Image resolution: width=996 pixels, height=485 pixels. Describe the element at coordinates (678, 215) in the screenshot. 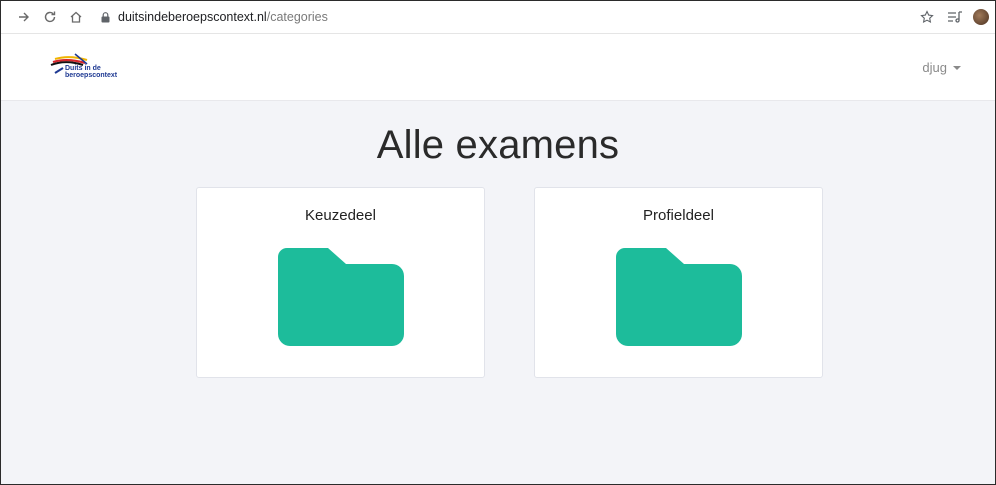

I see `category-card-title: Profieldeel` at that location.